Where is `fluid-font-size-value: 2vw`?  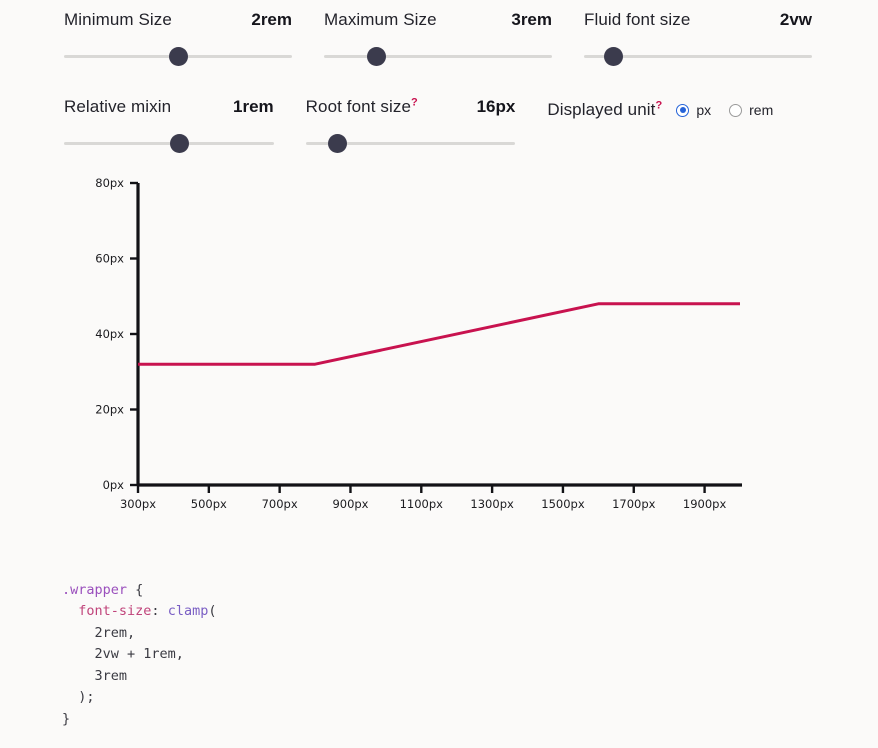 fluid-font-size-value: 2vw is located at coordinates (795, 19).